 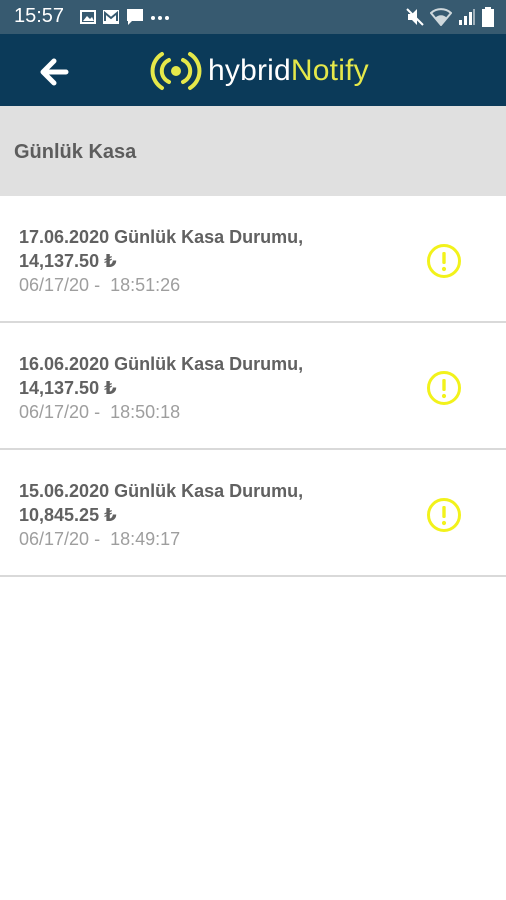 I want to click on logo-text-notify: Notify, so click(x=329, y=70).